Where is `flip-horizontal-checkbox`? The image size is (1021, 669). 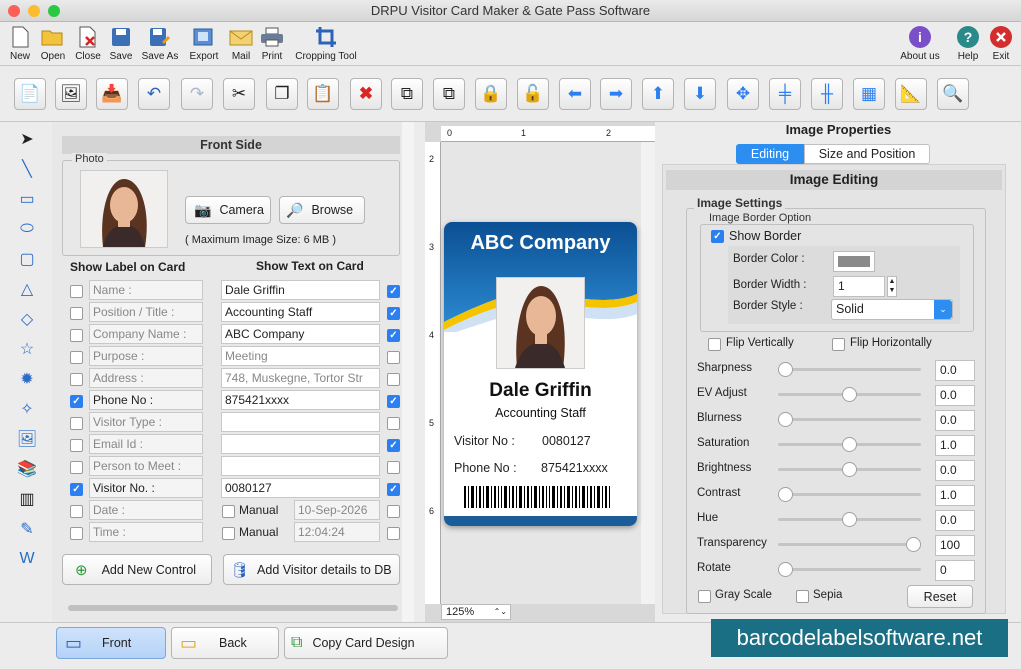
flip-horizontal-checkbox is located at coordinates (838, 344).